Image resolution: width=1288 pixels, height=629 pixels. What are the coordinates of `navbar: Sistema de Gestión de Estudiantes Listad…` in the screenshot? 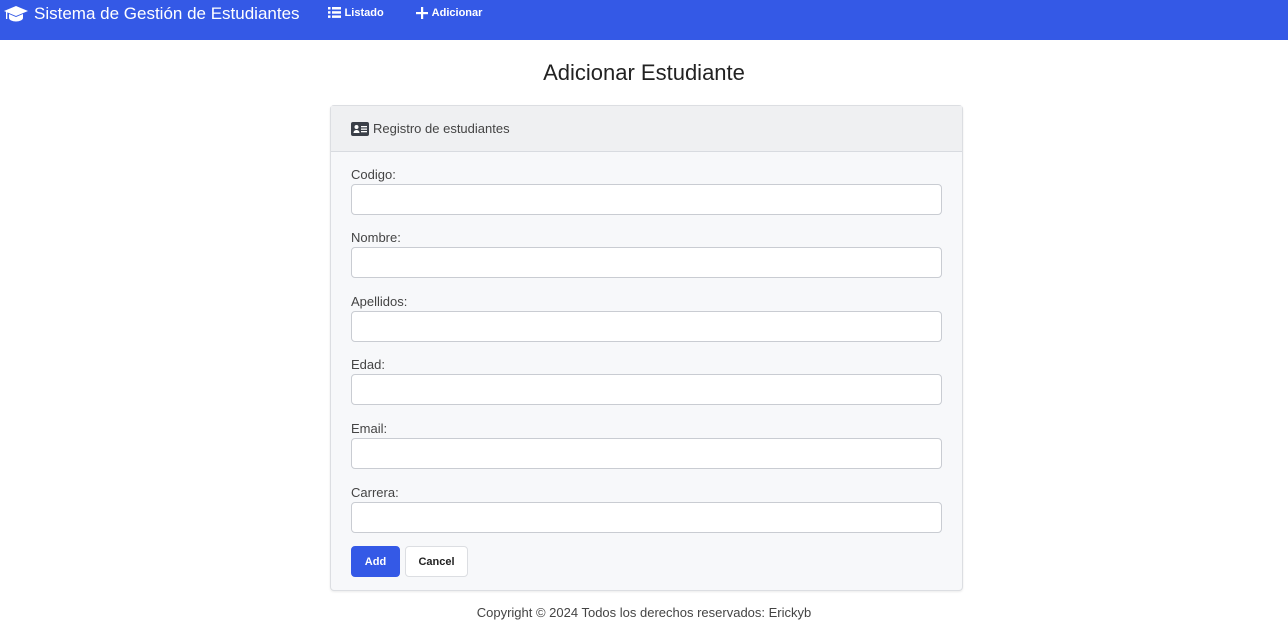 It's located at (644, 20).